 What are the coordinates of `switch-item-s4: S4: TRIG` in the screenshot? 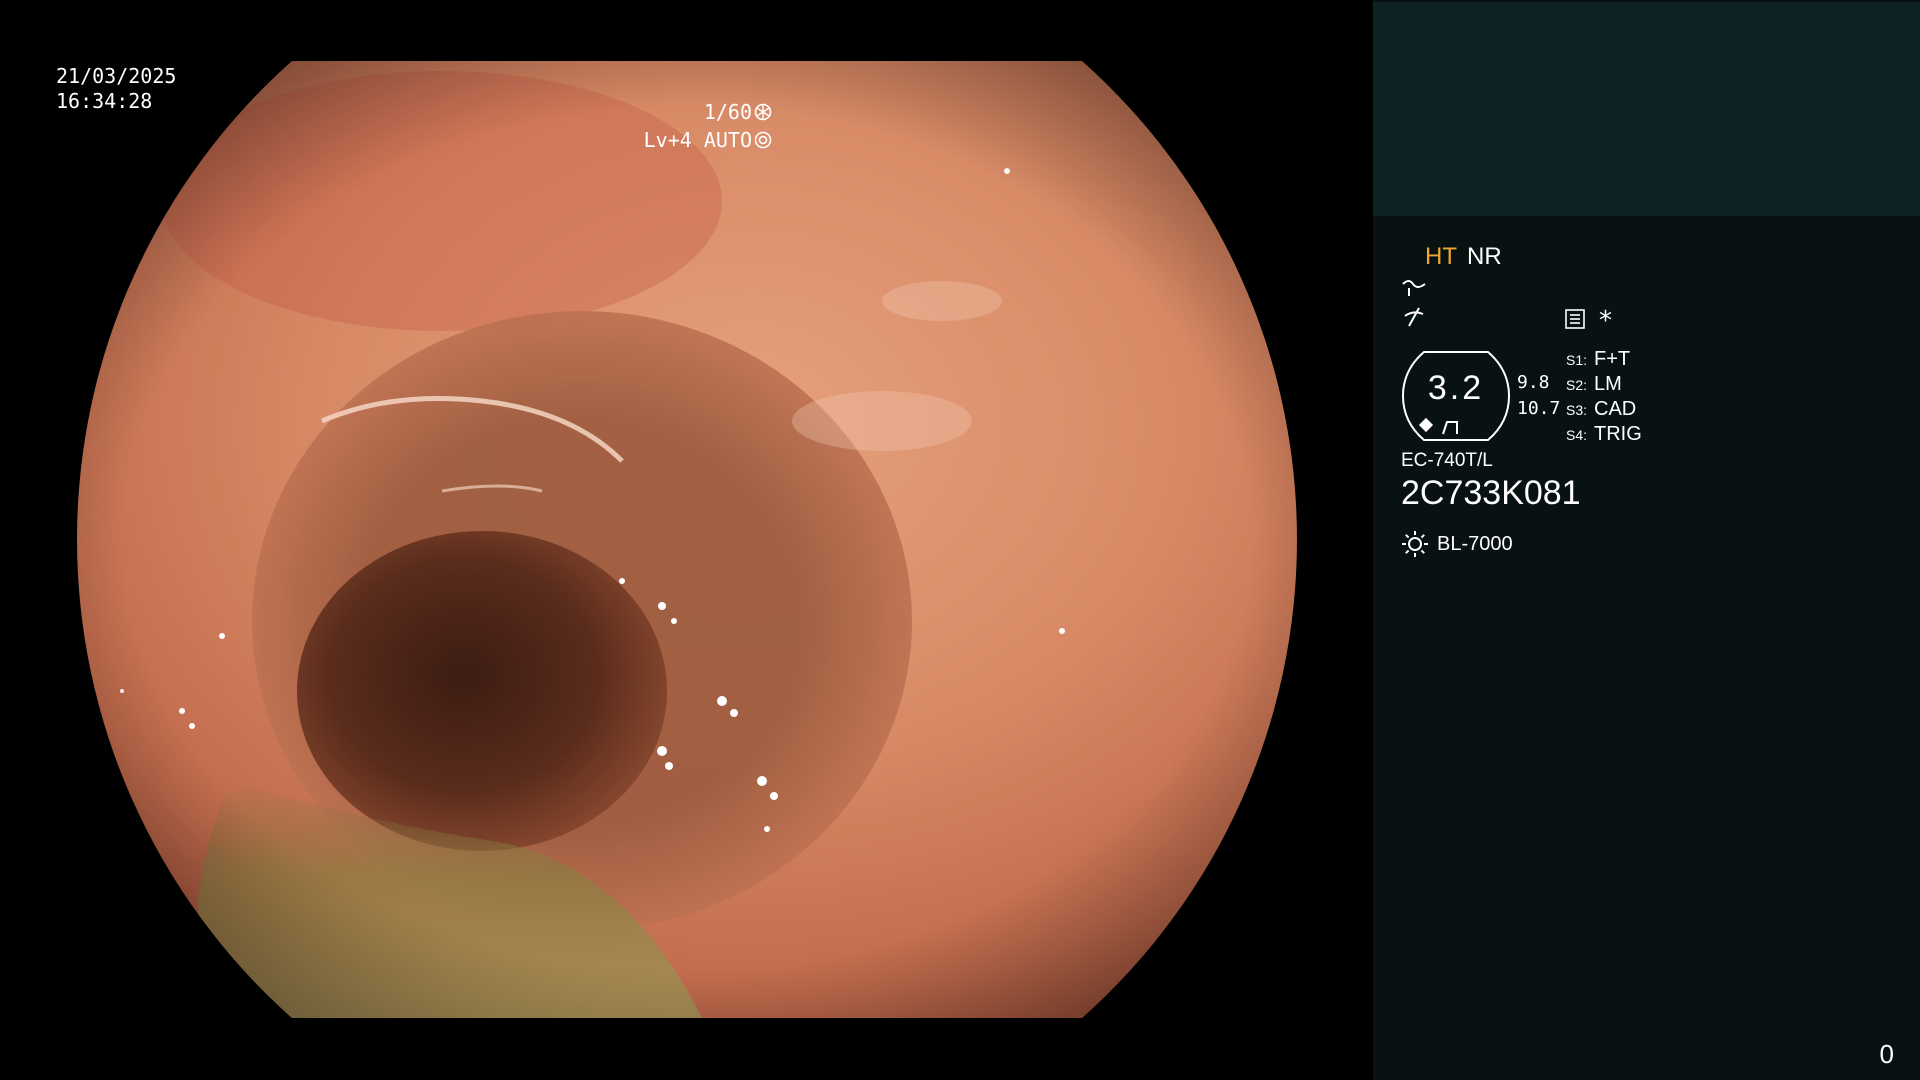 It's located at (1604, 435).